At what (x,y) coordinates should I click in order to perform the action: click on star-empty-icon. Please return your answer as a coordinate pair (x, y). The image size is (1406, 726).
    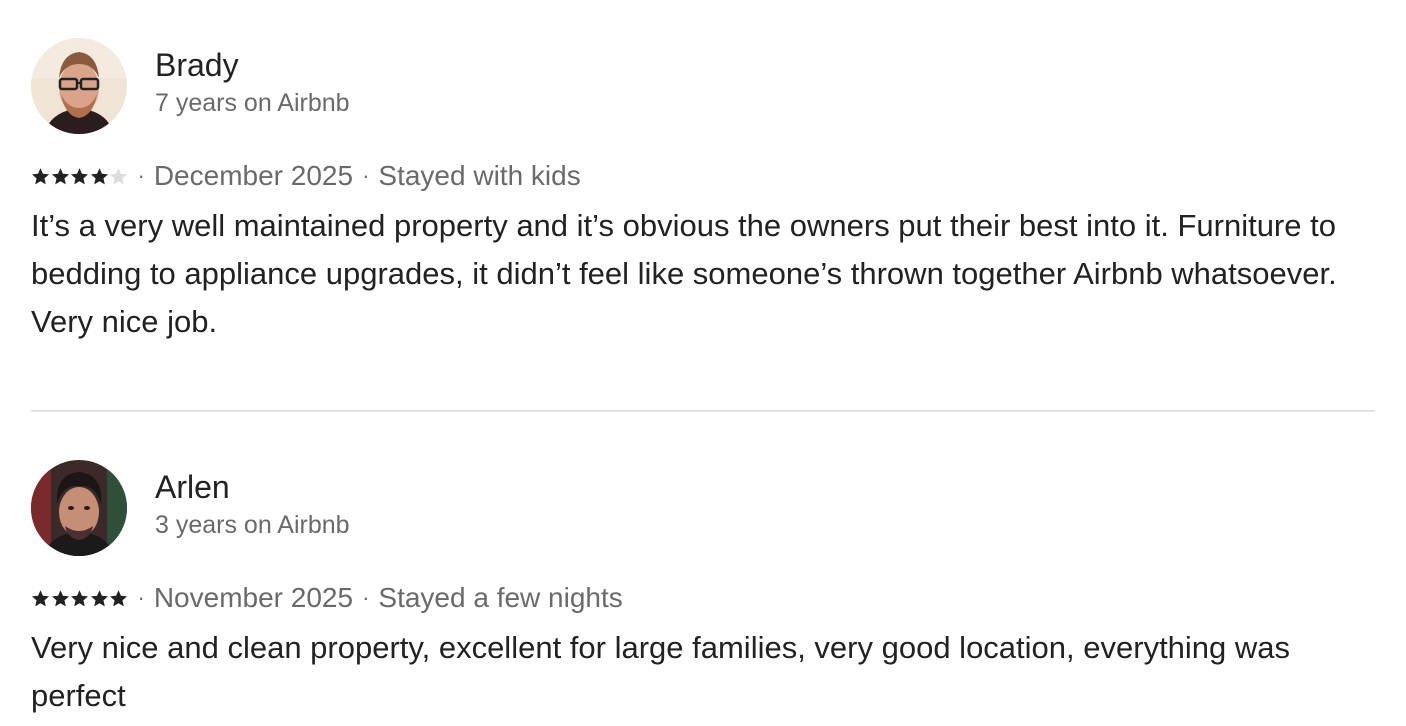
    Looking at the image, I should click on (119, 176).